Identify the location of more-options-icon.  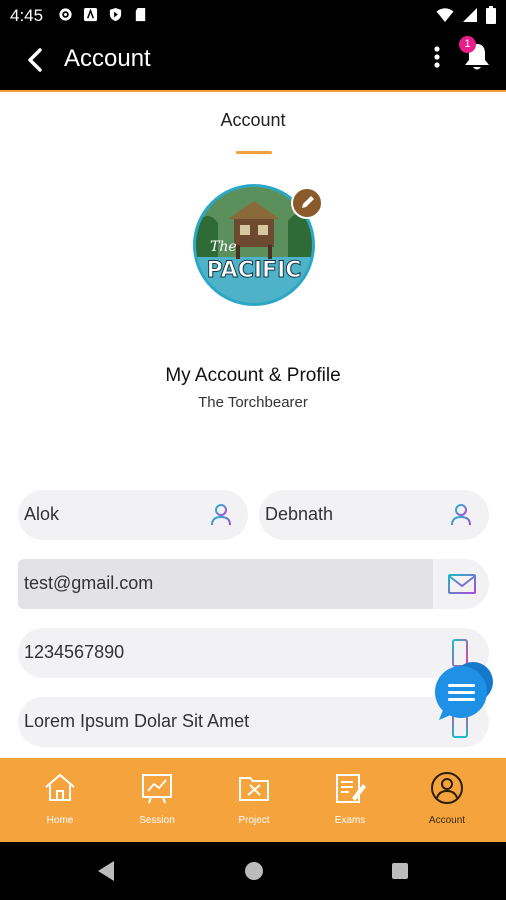
(437, 59).